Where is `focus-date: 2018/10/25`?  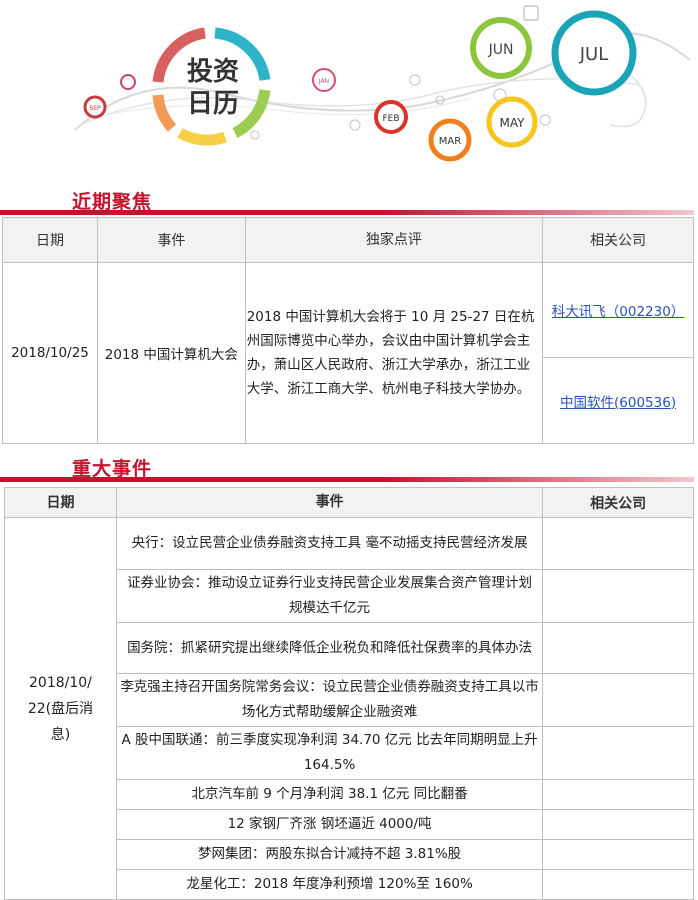
focus-date: 2018/10/25 is located at coordinates (50, 353).